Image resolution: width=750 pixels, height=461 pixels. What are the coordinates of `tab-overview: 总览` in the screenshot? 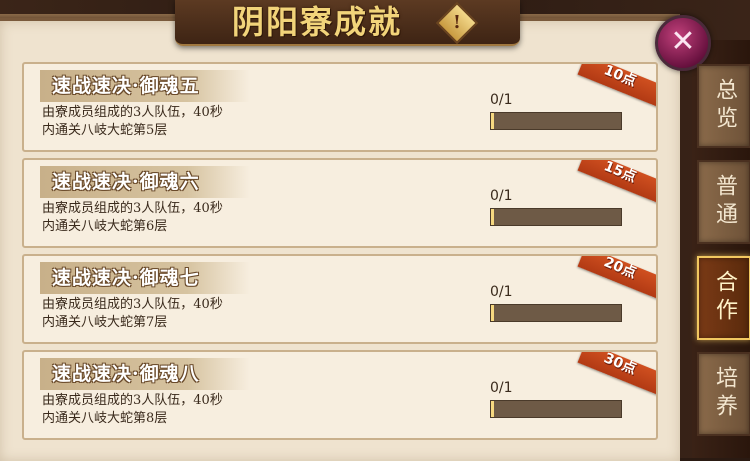 It's located at (723, 106).